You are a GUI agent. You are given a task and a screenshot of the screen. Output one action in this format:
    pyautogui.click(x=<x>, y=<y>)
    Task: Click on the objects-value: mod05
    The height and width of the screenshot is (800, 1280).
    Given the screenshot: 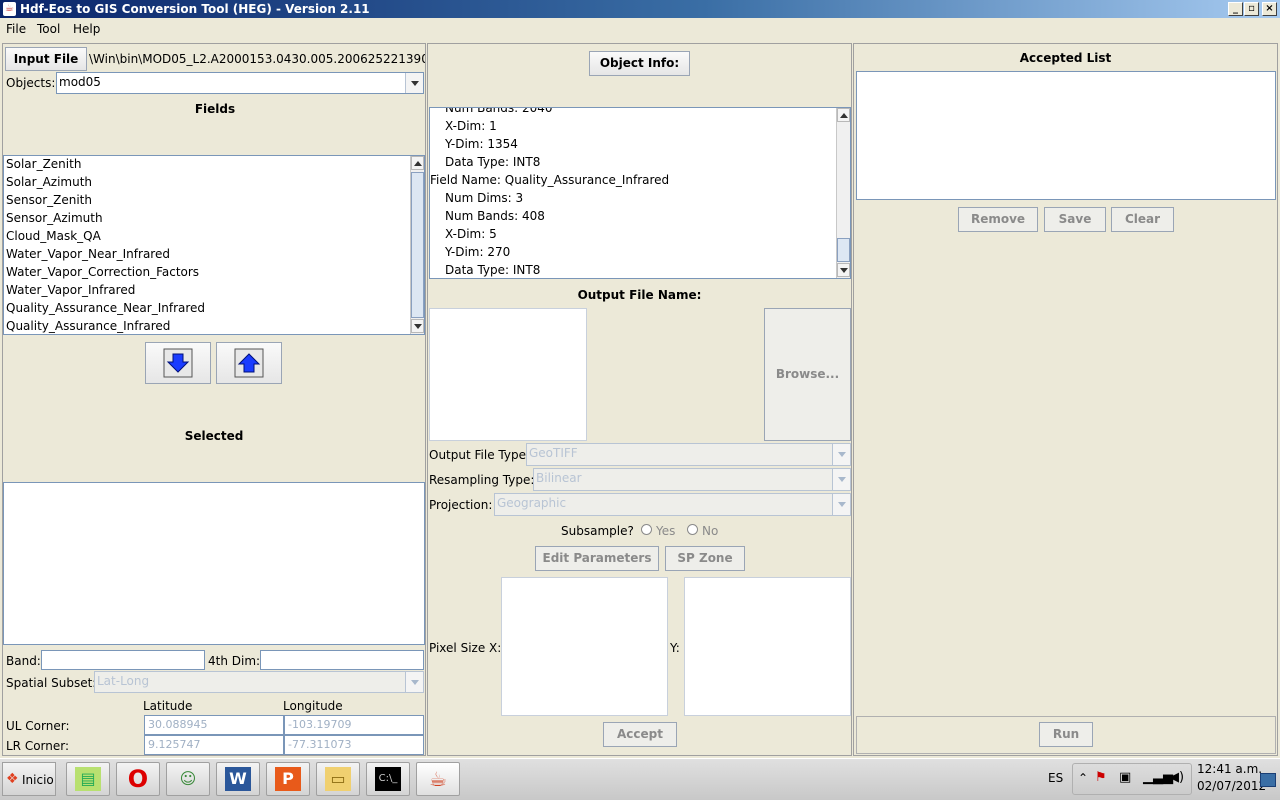 What is the action you would take?
    pyautogui.click(x=80, y=82)
    